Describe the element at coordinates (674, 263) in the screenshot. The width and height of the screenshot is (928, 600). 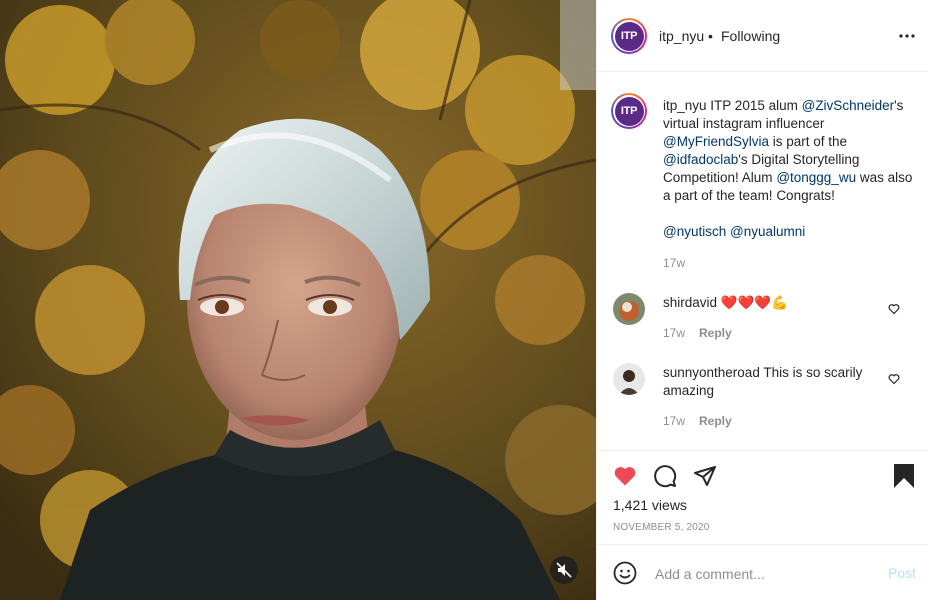
I see `caption-timestamp: 17w` at that location.